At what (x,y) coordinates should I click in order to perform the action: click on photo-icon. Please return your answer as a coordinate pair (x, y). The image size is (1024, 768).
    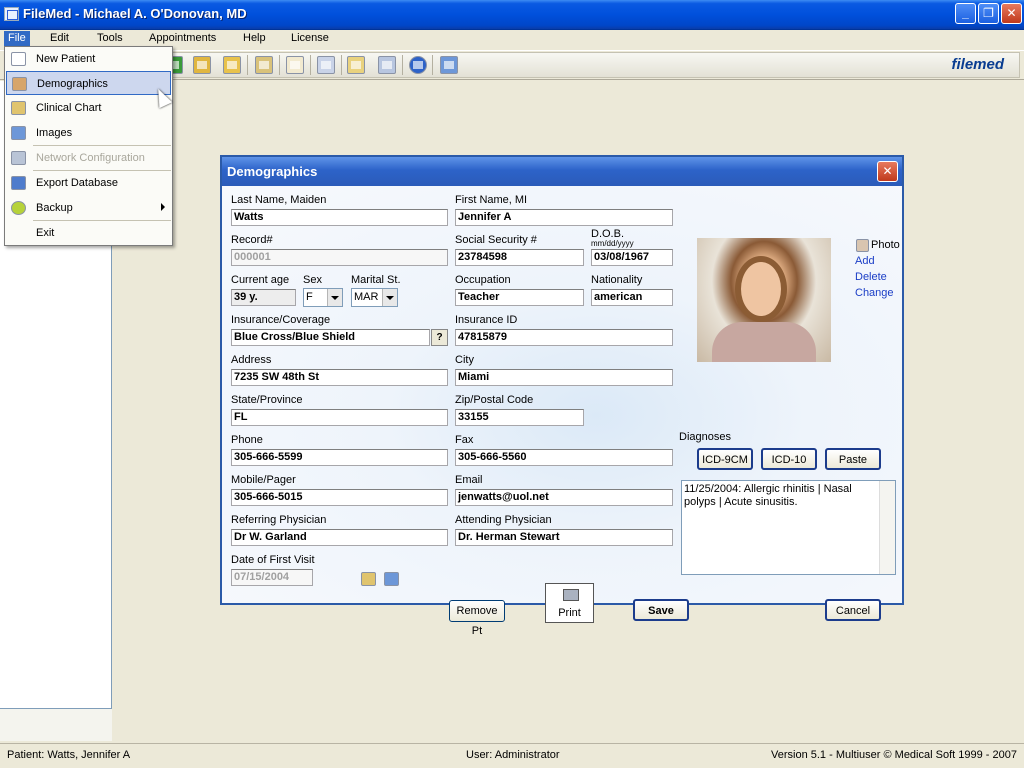
    Looking at the image, I should click on (862, 245).